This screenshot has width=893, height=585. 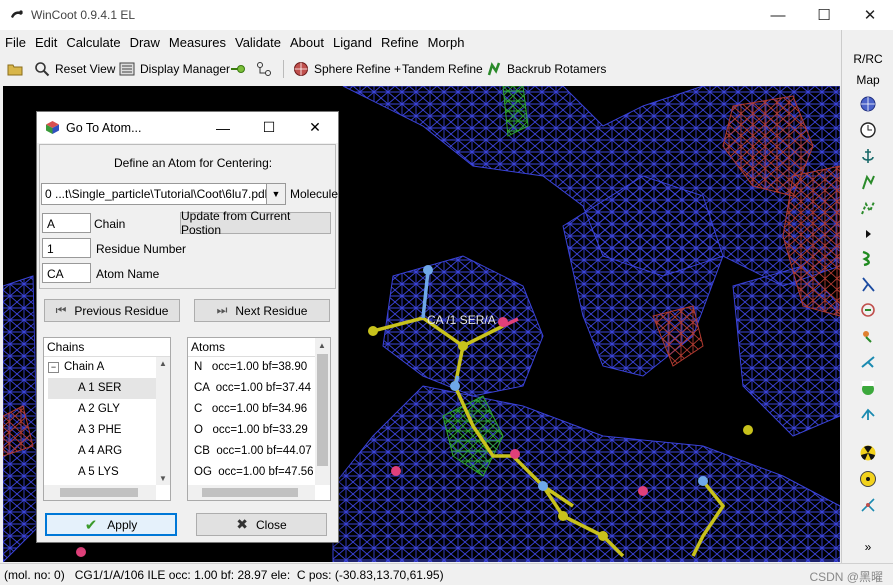 What do you see at coordinates (446, 42) in the screenshot?
I see `menu-morph: Morph` at bounding box center [446, 42].